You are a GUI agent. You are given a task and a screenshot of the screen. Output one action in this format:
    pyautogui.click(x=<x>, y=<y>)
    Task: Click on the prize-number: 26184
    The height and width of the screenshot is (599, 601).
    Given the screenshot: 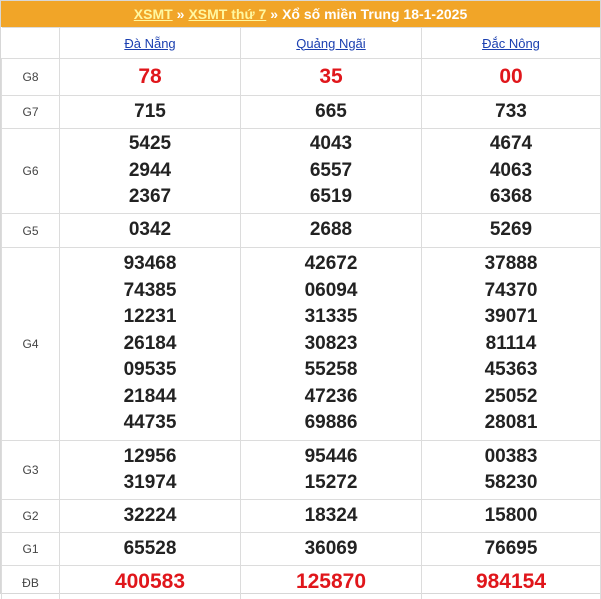 What is the action you would take?
    pyautogui.click(x=150, y=344)
    